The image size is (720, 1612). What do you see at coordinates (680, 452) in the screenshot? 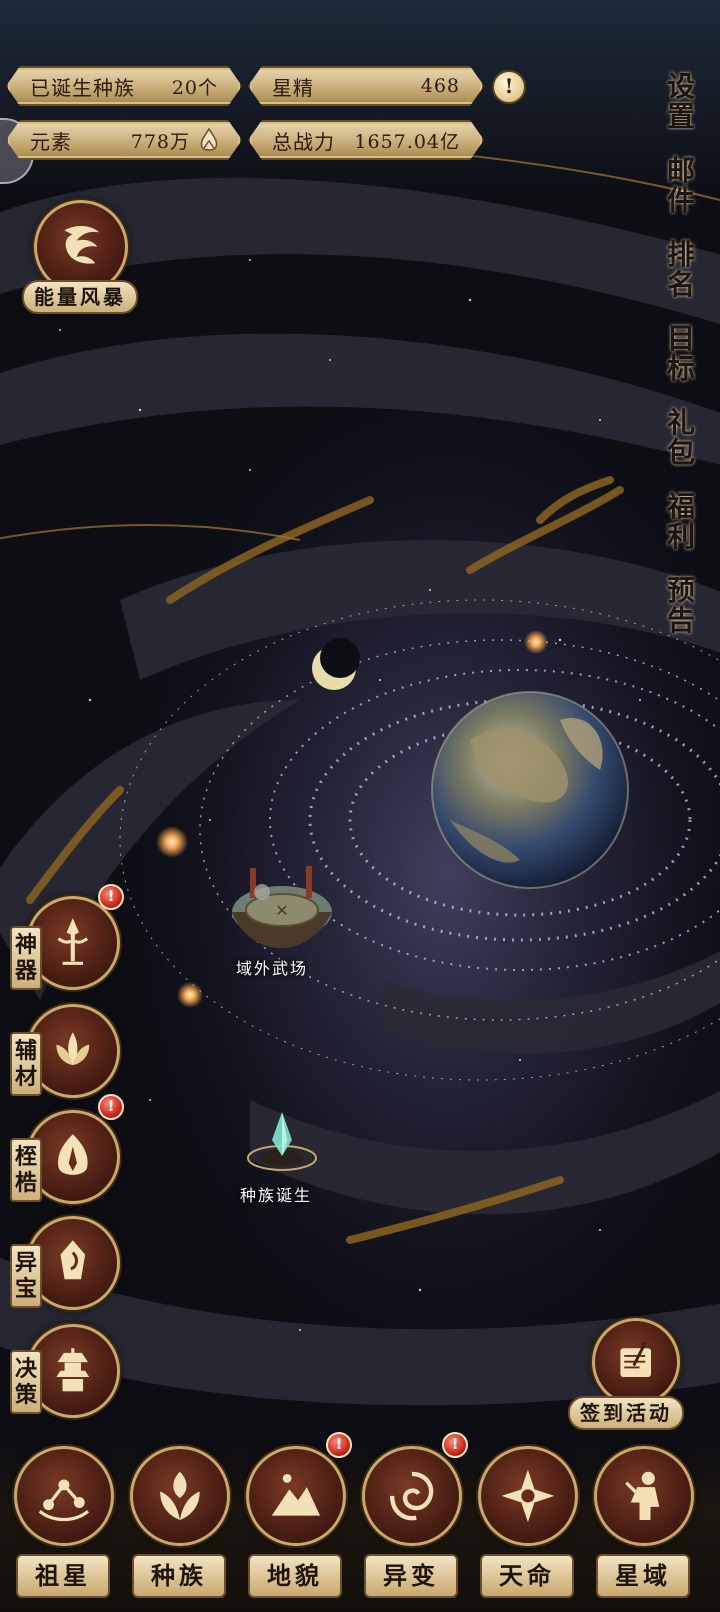
I see `gift-pack-label-2: 包` at bounding box center [680, 452].